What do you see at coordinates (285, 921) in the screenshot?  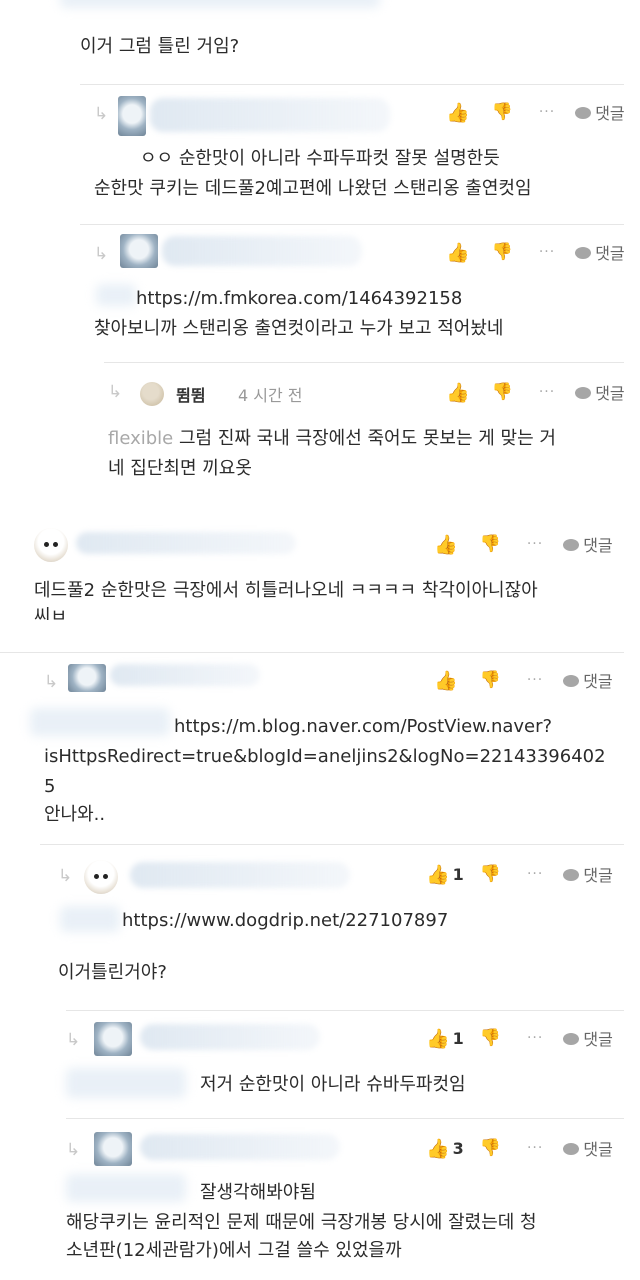 I see `comment-link: https://www.dogdrip.net/227107897` at bounding box center [285, 921].